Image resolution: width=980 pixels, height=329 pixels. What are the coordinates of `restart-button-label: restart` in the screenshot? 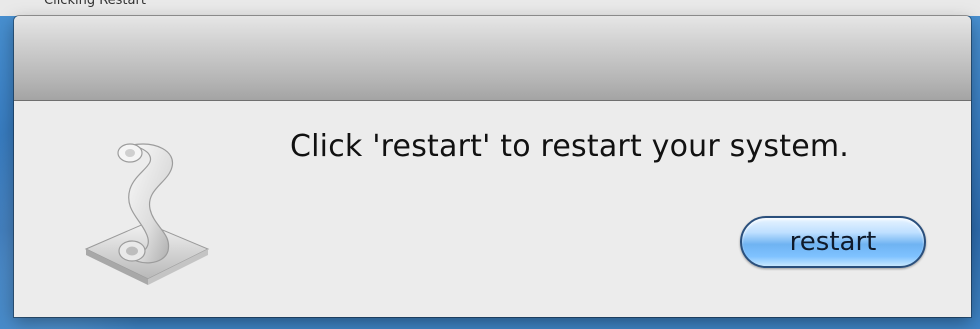 It's located at (833, 242).